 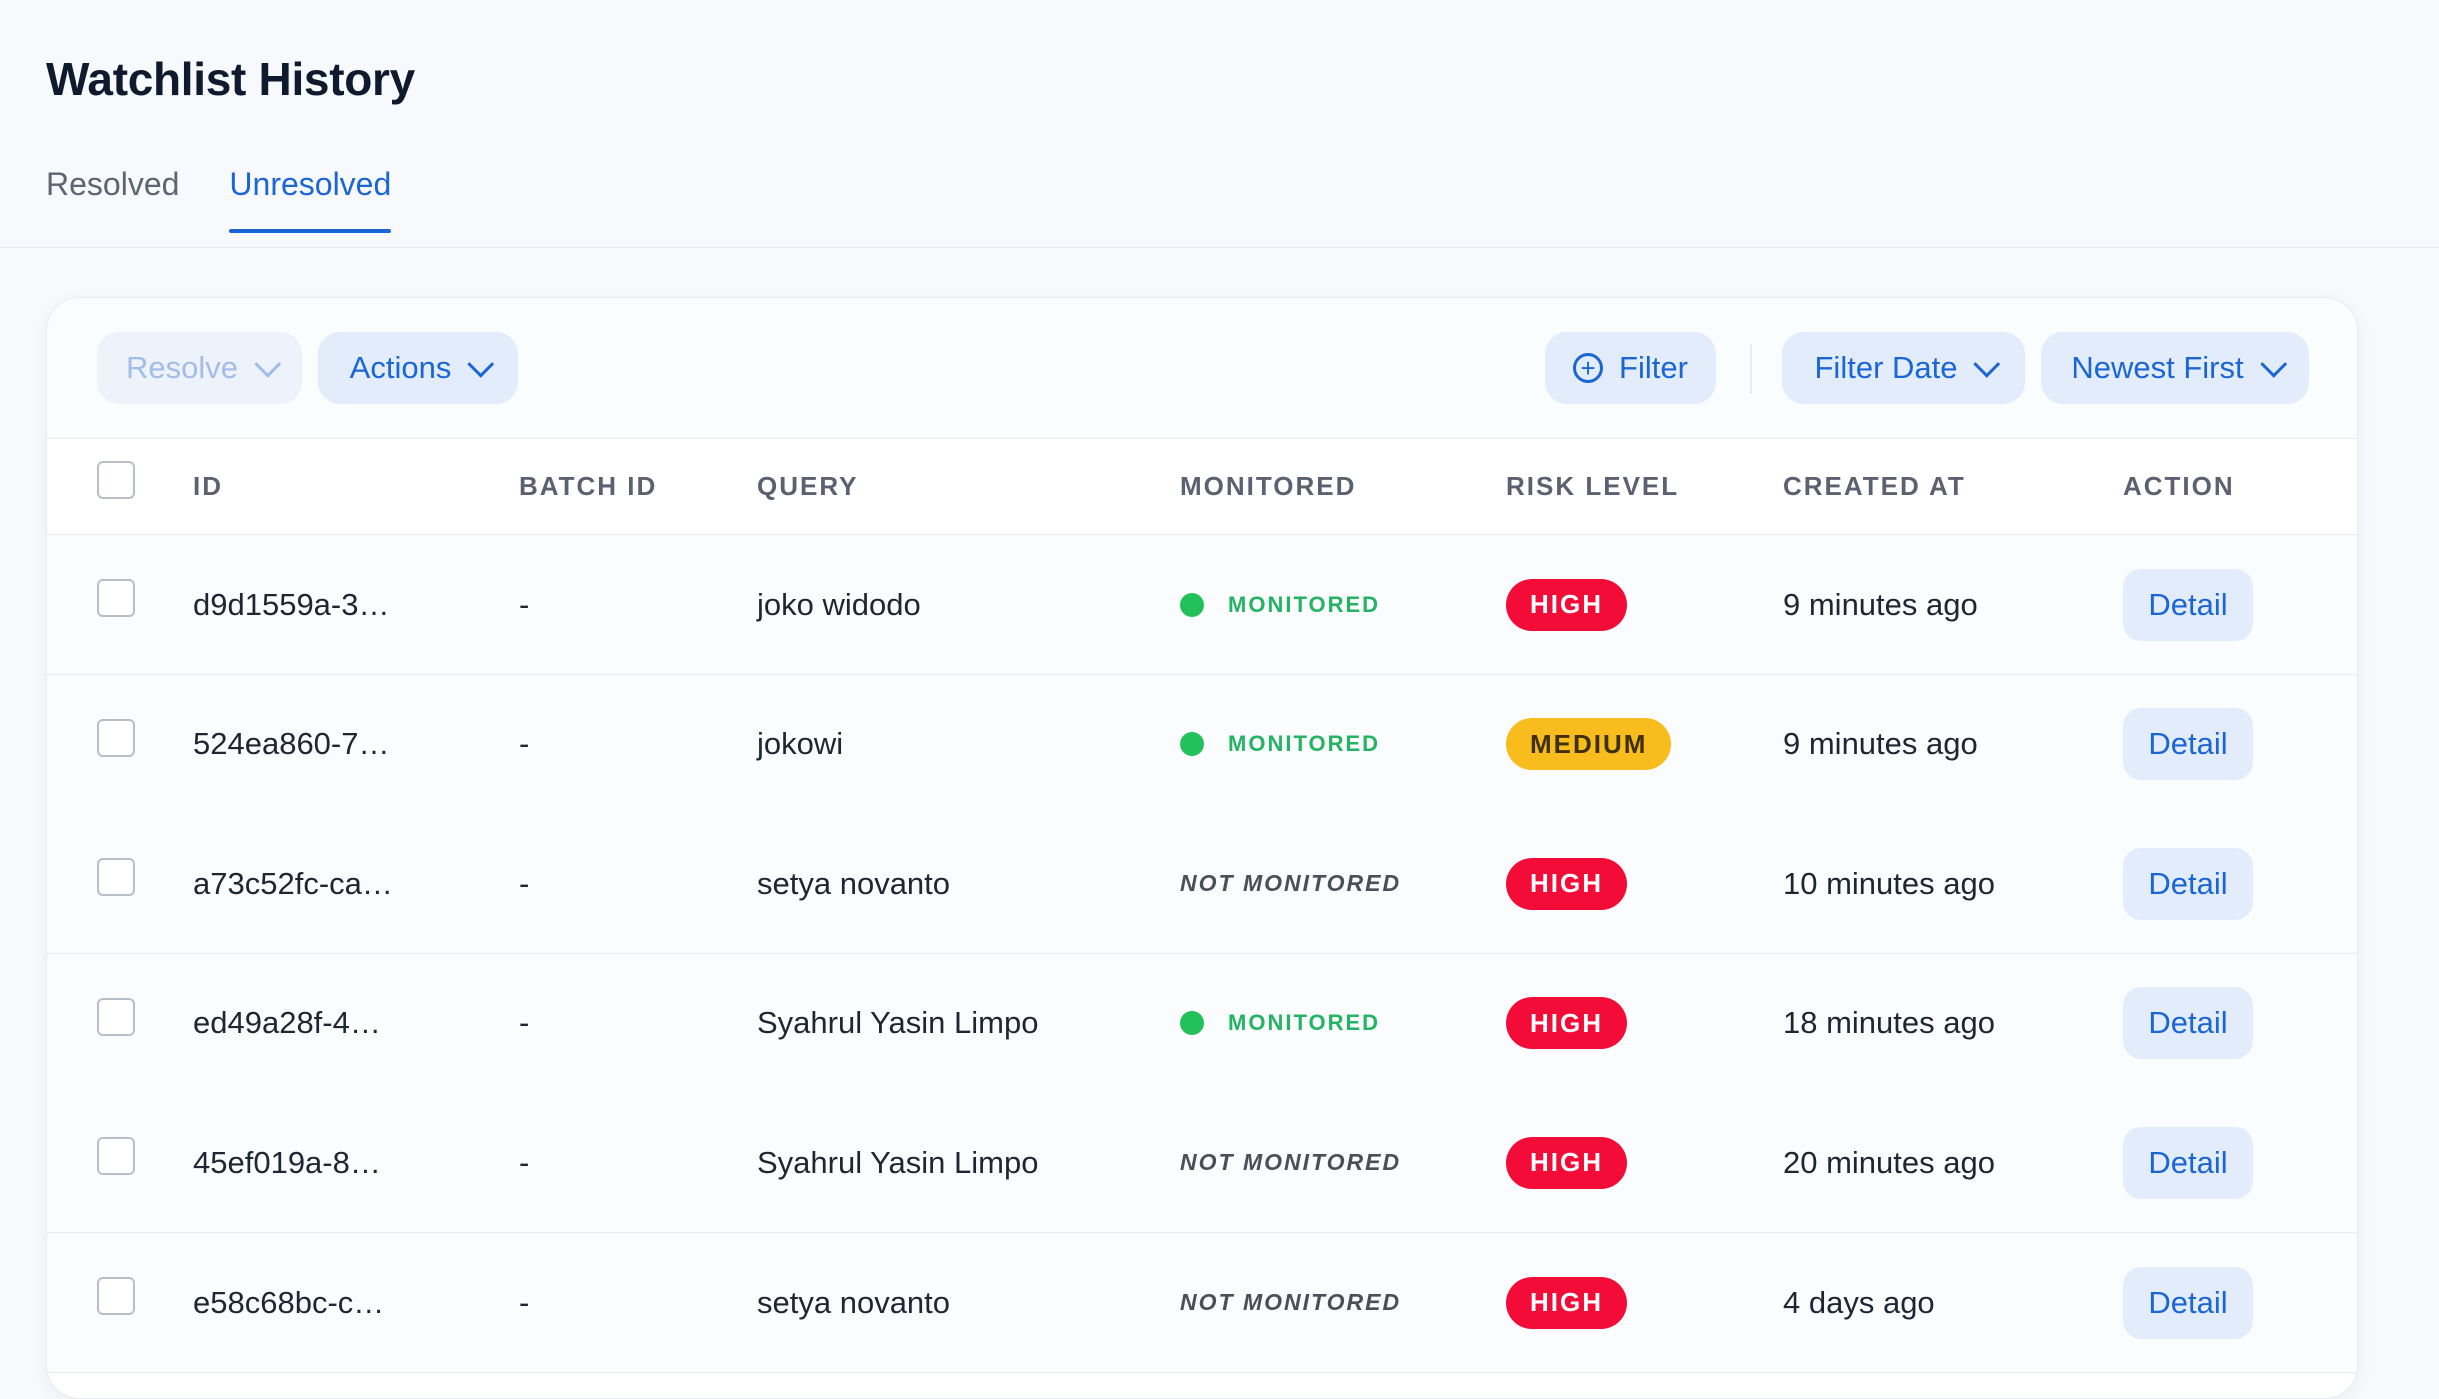 I want to click on risk-level-badge: MEDIUM, so click(x=1589, y=744).